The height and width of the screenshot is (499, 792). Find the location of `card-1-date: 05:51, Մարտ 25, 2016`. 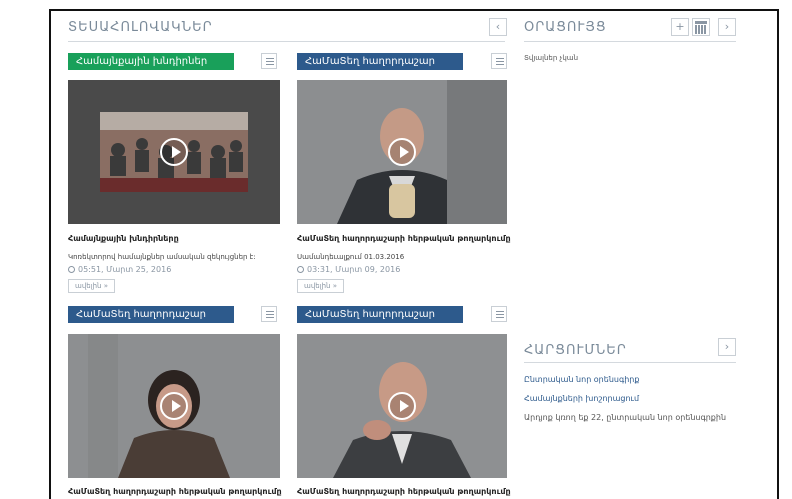

card-1-date: 05:51, Մարտ 25, 2016 is located at coordinates (119, 269).